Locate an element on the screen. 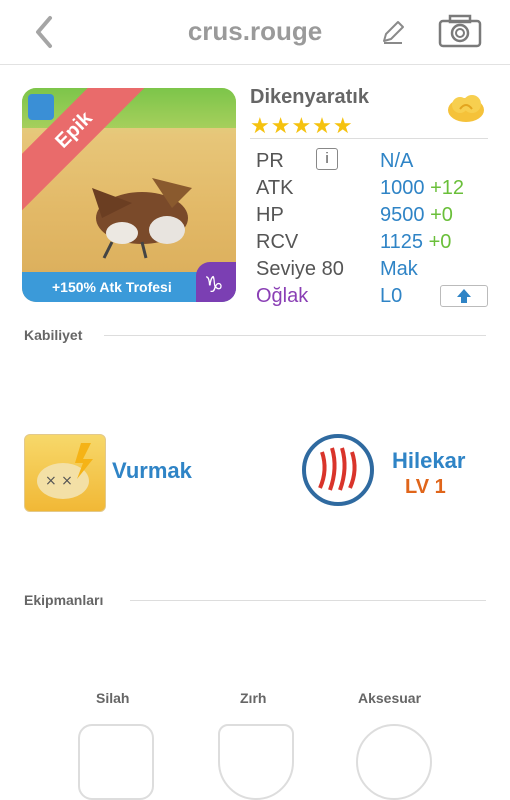 This screenshot has width=510, height=800. equipment-title: Ekipmanları is located at coordinates (64, 600).